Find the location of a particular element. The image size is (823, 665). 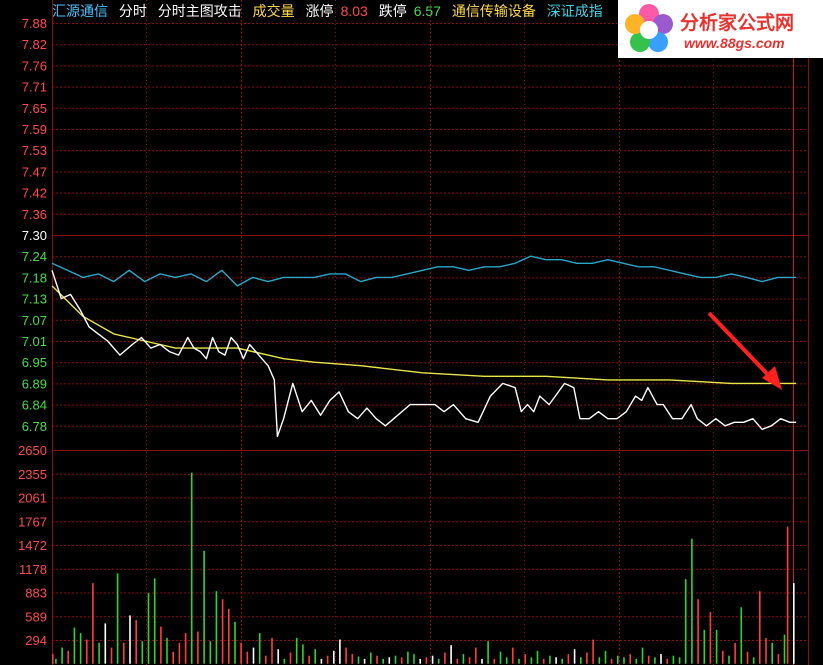

volume-tick-label: 883 is located at coordinates (36, 593).